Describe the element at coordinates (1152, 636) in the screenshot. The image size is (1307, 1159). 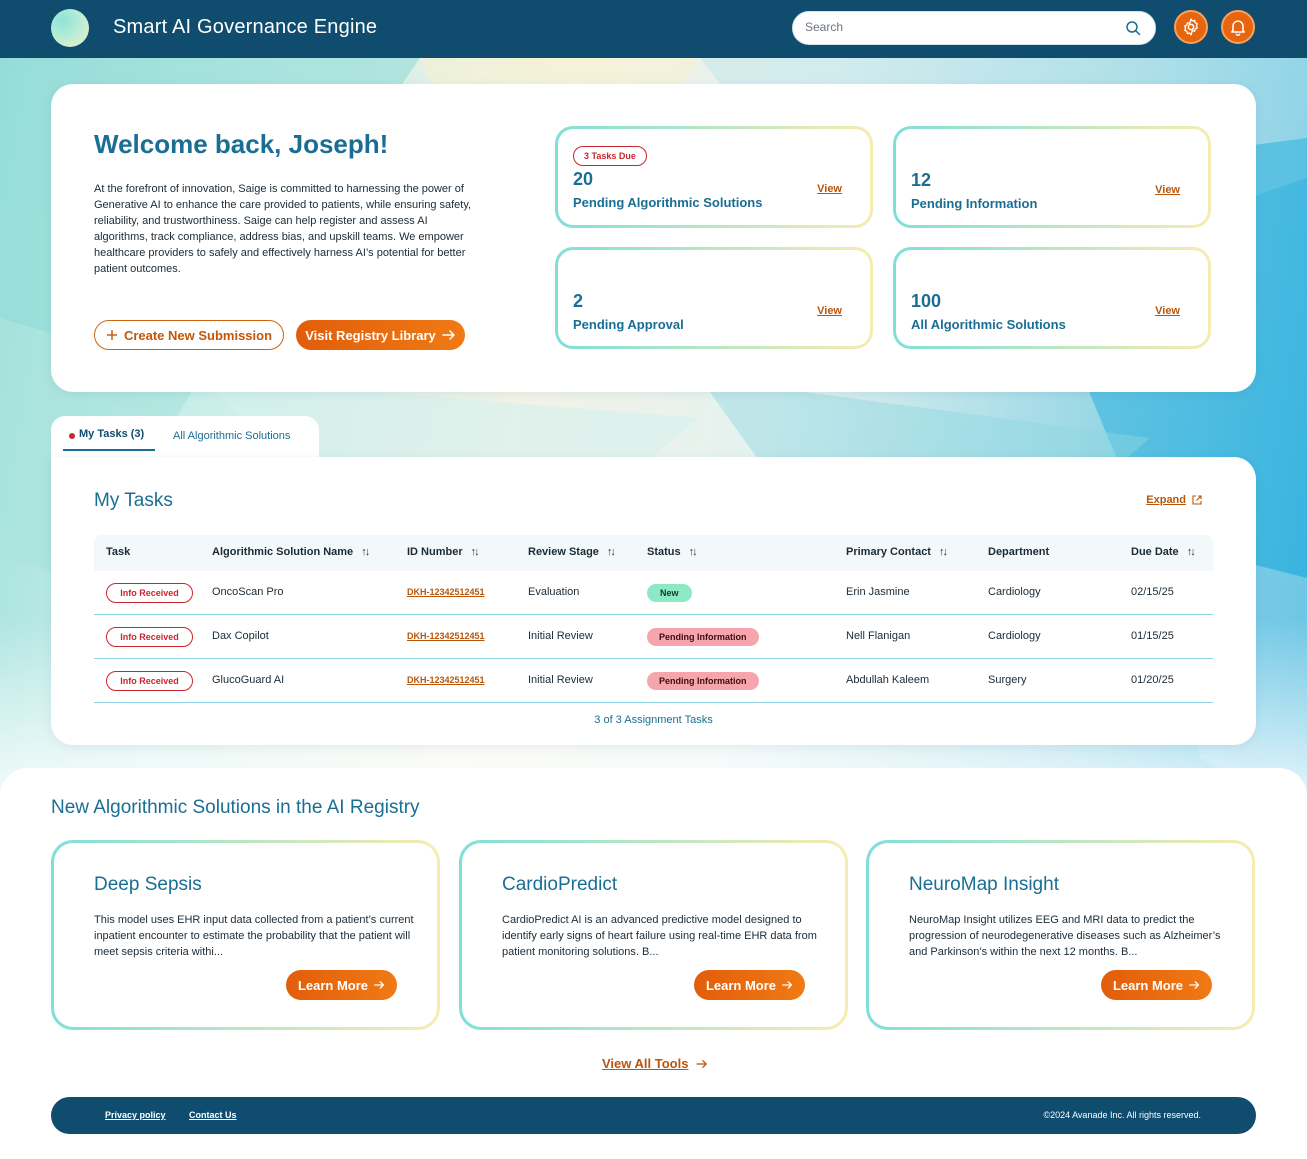
I see `due-date: 01/15/25` at that location.